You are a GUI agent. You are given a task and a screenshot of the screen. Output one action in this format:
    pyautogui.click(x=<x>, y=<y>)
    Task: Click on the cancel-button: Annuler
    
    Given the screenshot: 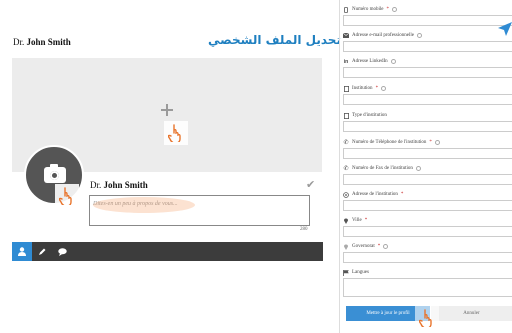 What is the action you would take?
    pyautogui.click(x=471, y=313)
    